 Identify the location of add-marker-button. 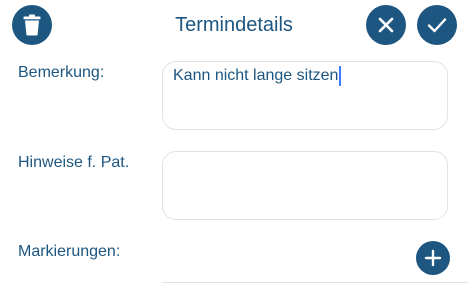
(433, 258).